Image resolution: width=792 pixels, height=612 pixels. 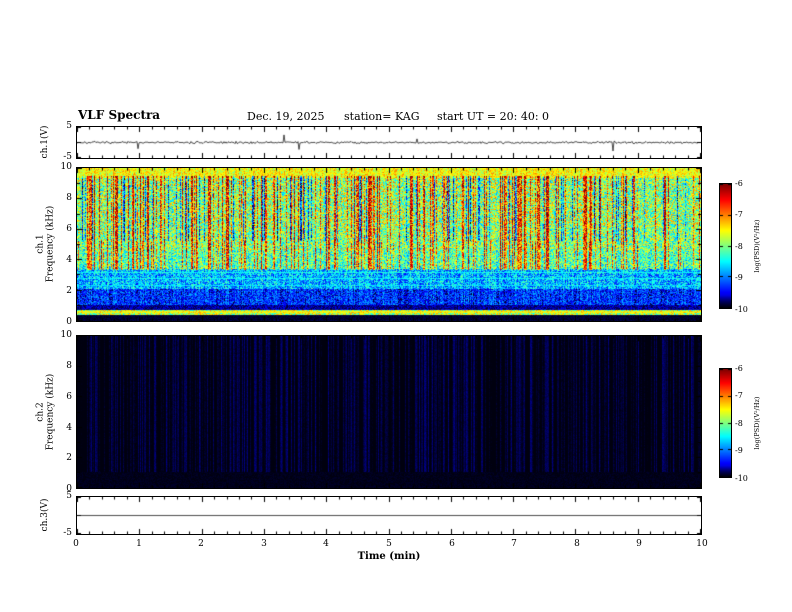 I want to click on colorbar-1-title: log(PSD)(V²/Hz), so click(x=757, y=246).